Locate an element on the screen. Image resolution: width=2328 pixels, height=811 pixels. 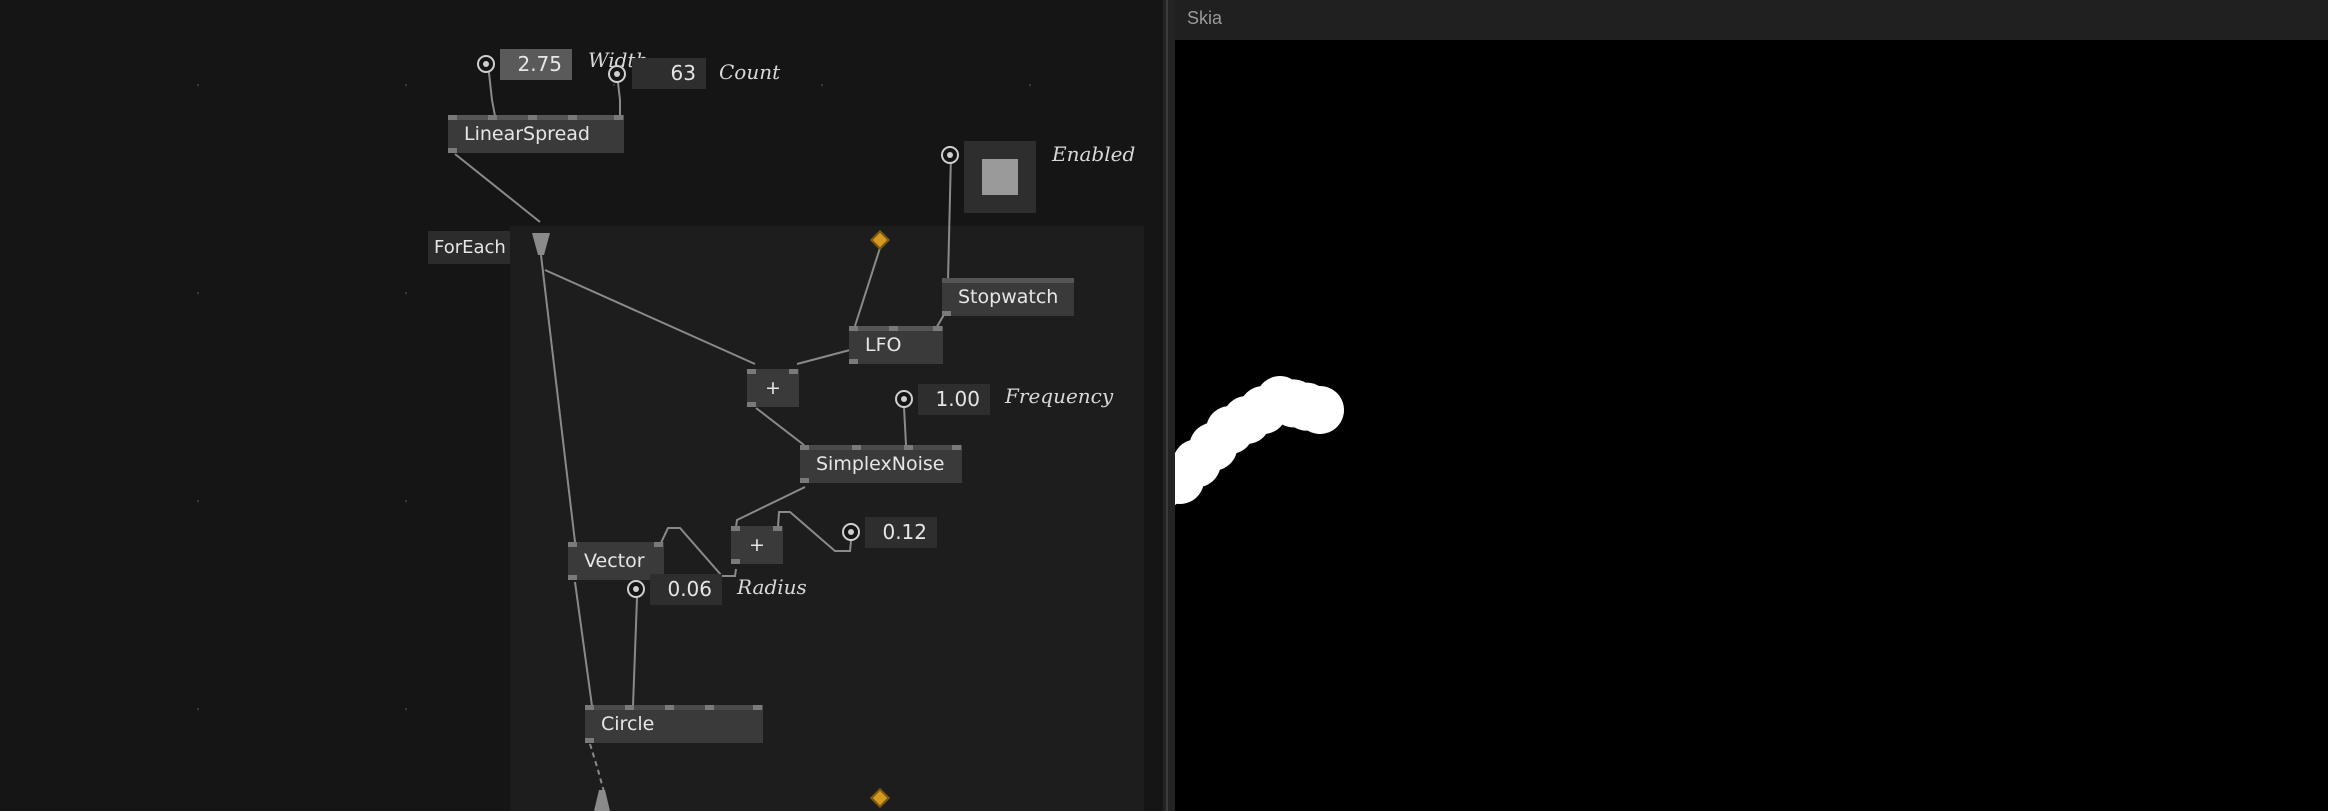
count-iobox: 63 is located at coordinates (669, 73).